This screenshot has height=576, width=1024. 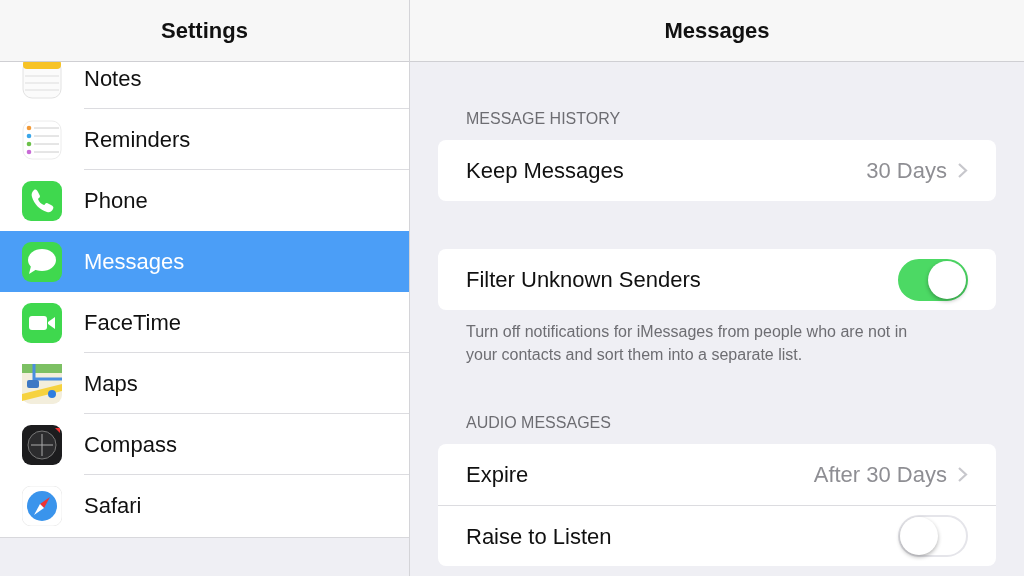 I want to click on checklist-icon, so click(x=42, y=139).